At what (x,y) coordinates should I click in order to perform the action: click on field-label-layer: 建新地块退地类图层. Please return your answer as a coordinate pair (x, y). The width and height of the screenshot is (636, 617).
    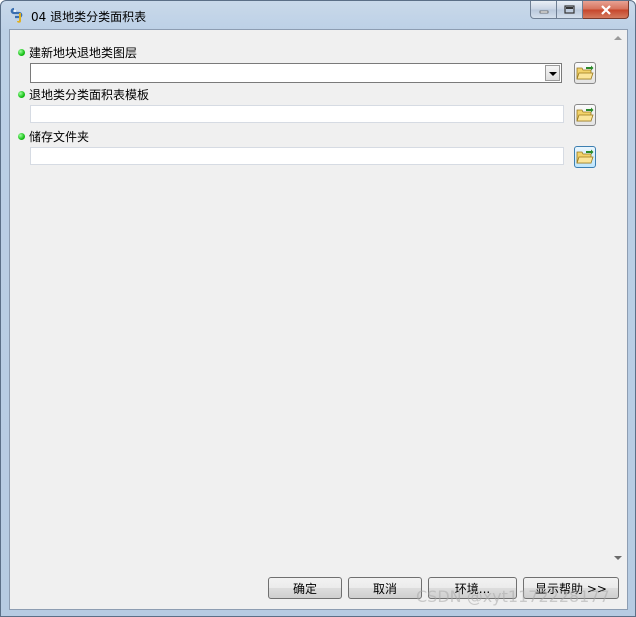
    Looking at the image, I should click on (77, 52).